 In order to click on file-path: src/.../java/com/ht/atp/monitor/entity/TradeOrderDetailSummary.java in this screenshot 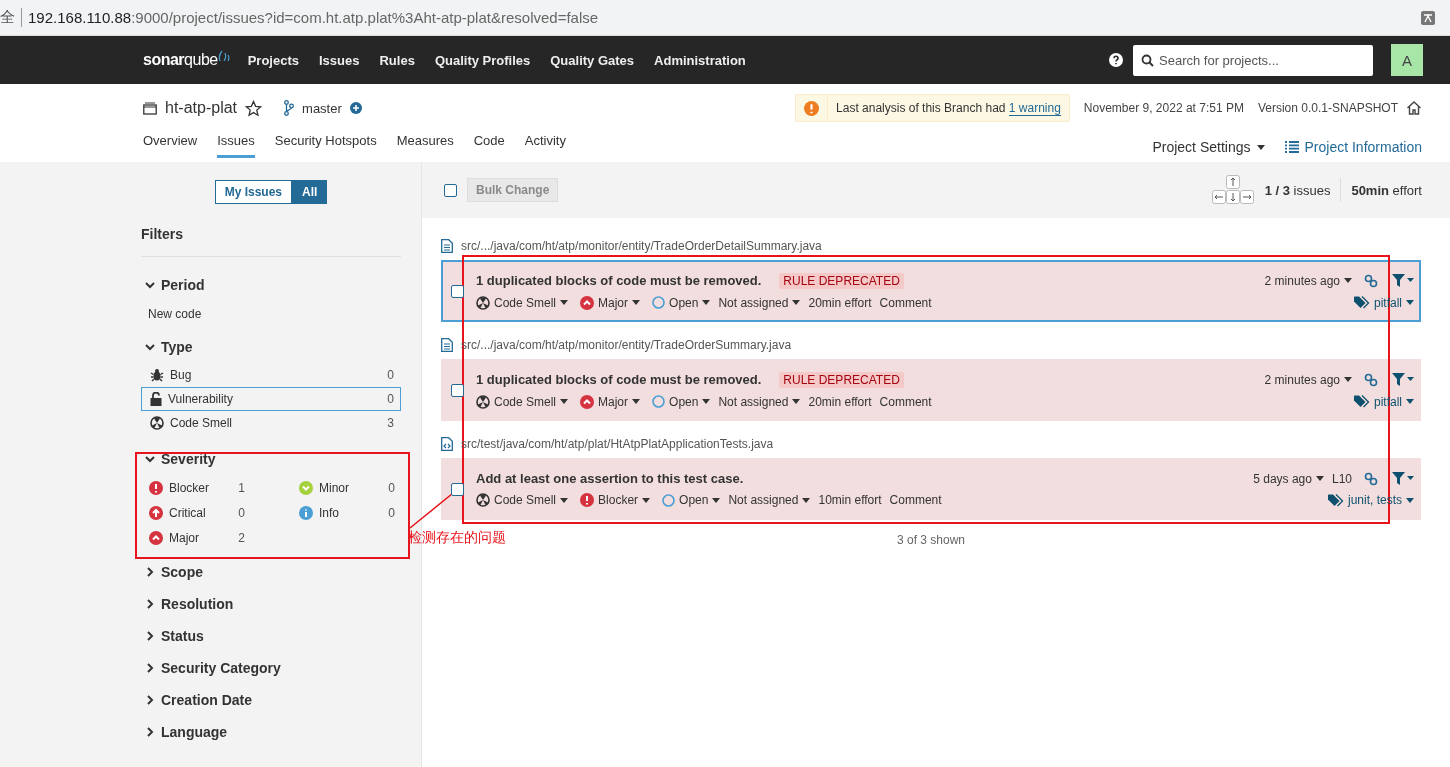, I will do `click(641, 246)`.